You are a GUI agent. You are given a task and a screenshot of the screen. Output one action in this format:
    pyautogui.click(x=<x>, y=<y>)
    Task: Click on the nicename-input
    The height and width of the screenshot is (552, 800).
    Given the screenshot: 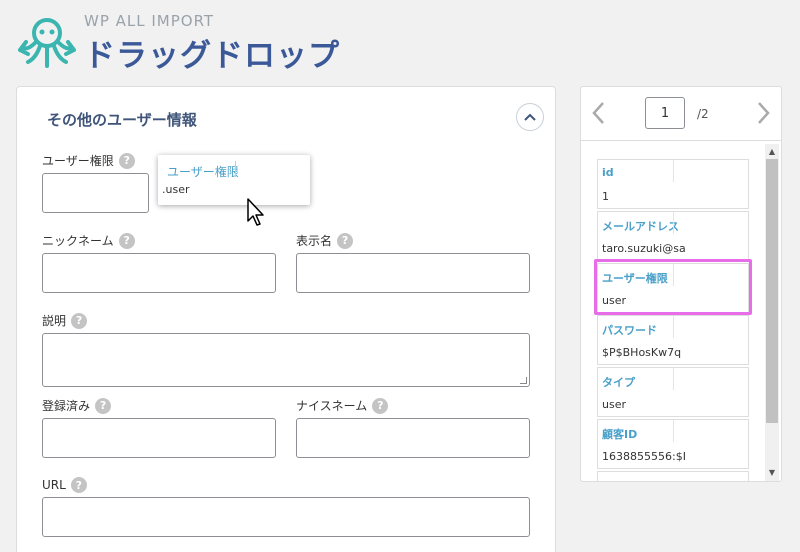 What is the action you would take?
    pyautogui.click(x=413, y=438)
    